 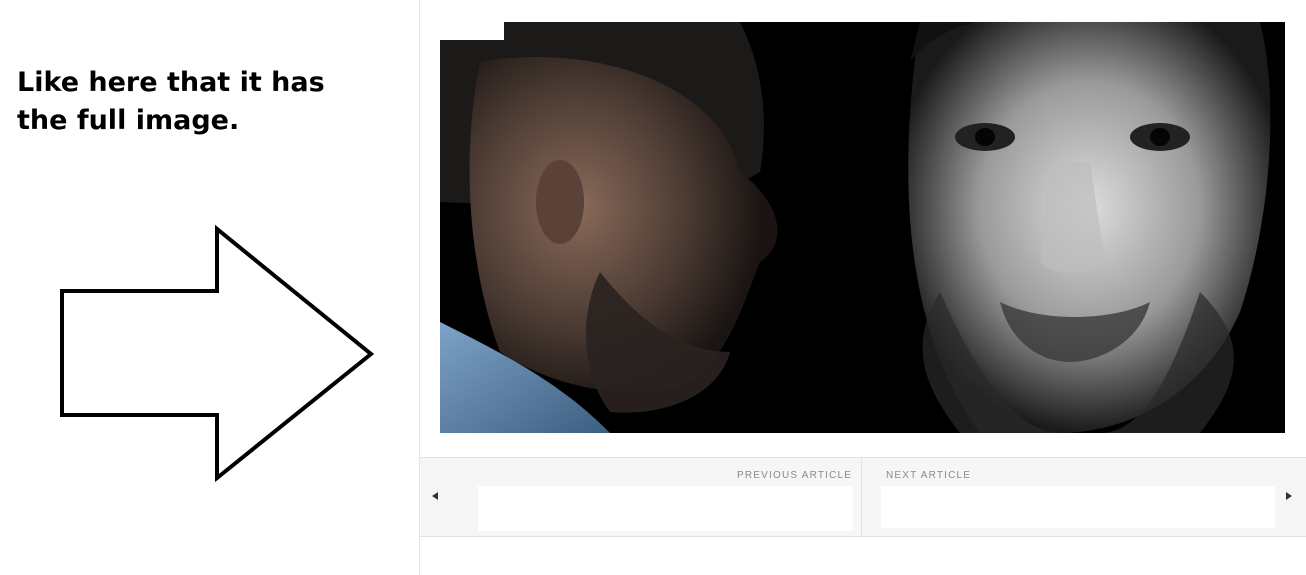 What do you see at coordinates (435, 496) in the screenshot?
I see `caret-left-icon` at bounding box center [435, 496].